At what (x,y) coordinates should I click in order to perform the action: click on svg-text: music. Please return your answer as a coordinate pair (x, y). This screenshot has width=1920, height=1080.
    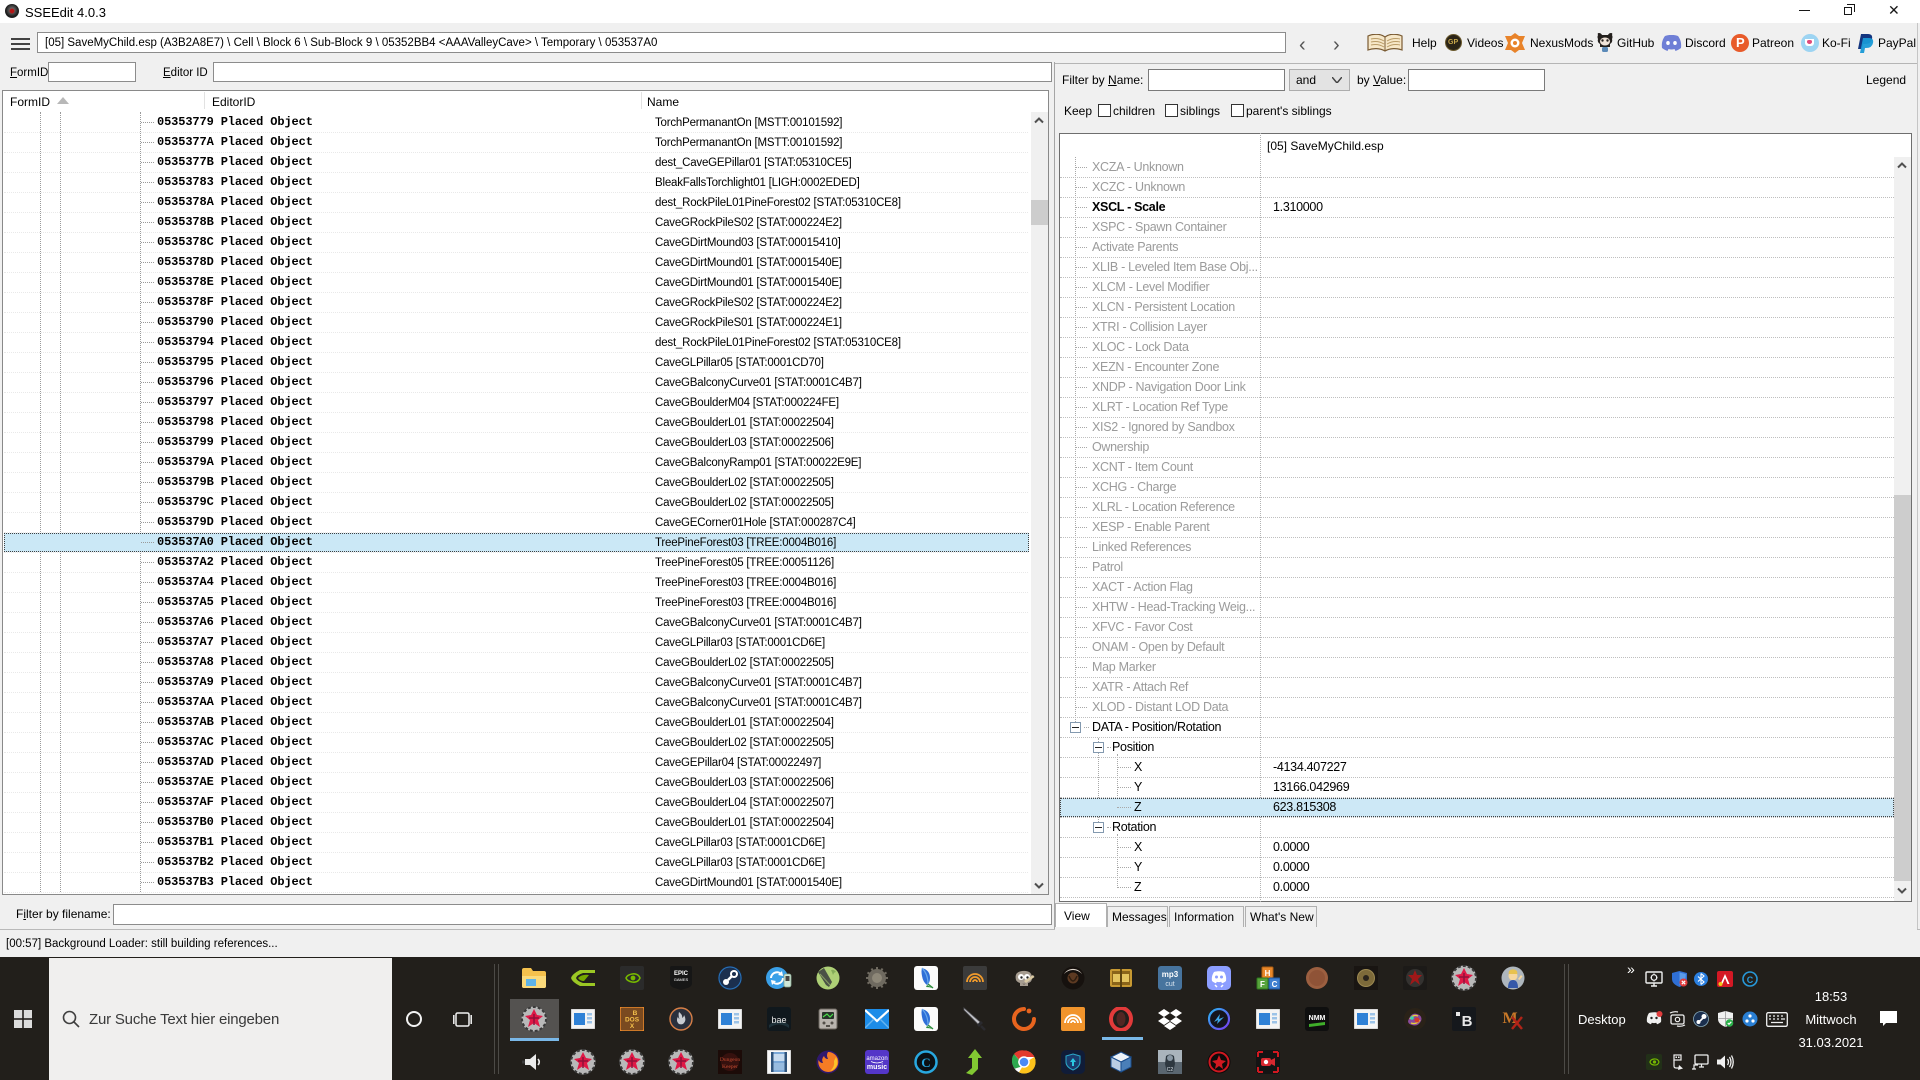
    Looking at the image, I should click on (877, 1067).